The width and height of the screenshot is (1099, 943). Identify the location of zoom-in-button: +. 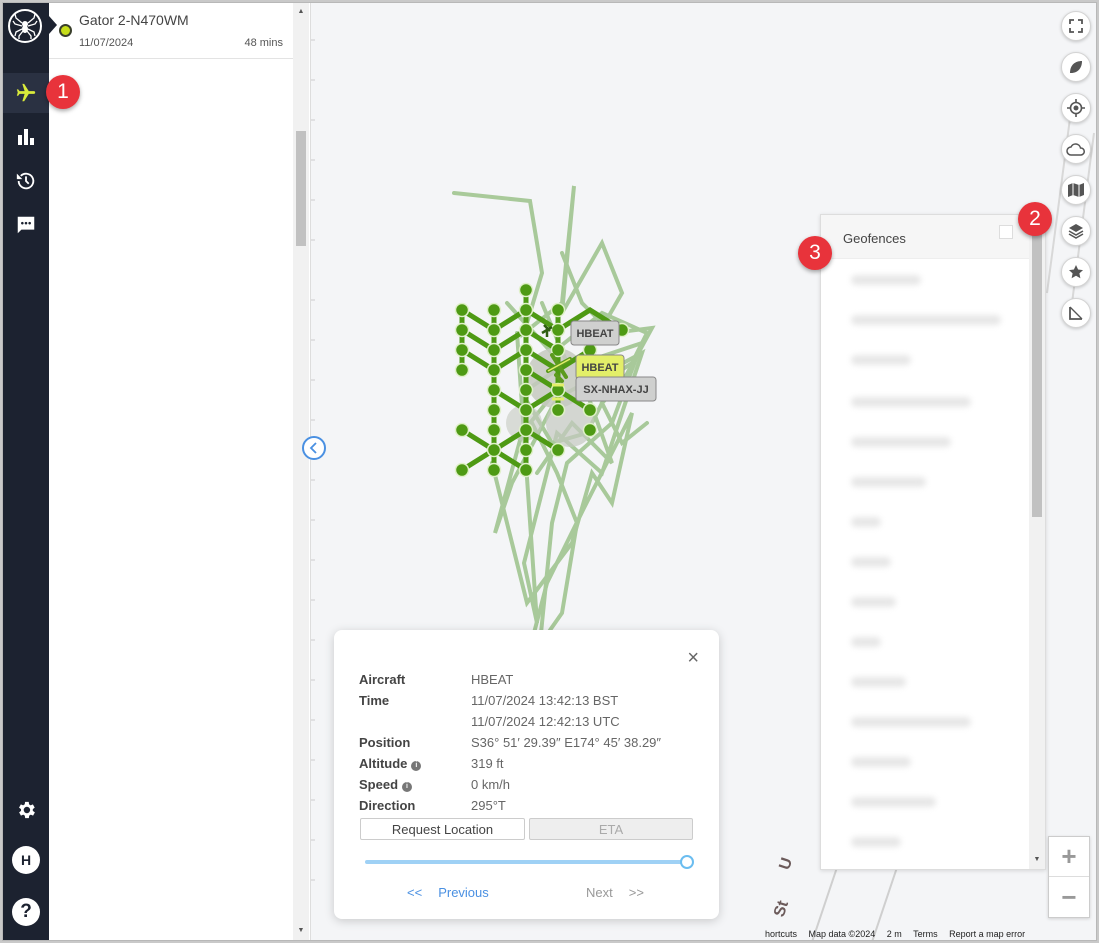
(1069, 857).